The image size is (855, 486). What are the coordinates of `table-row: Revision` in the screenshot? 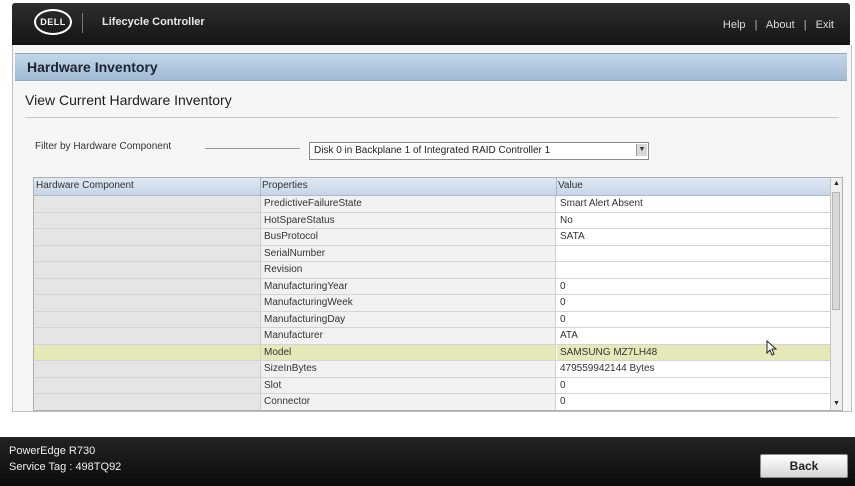 It's located at (432, 270).